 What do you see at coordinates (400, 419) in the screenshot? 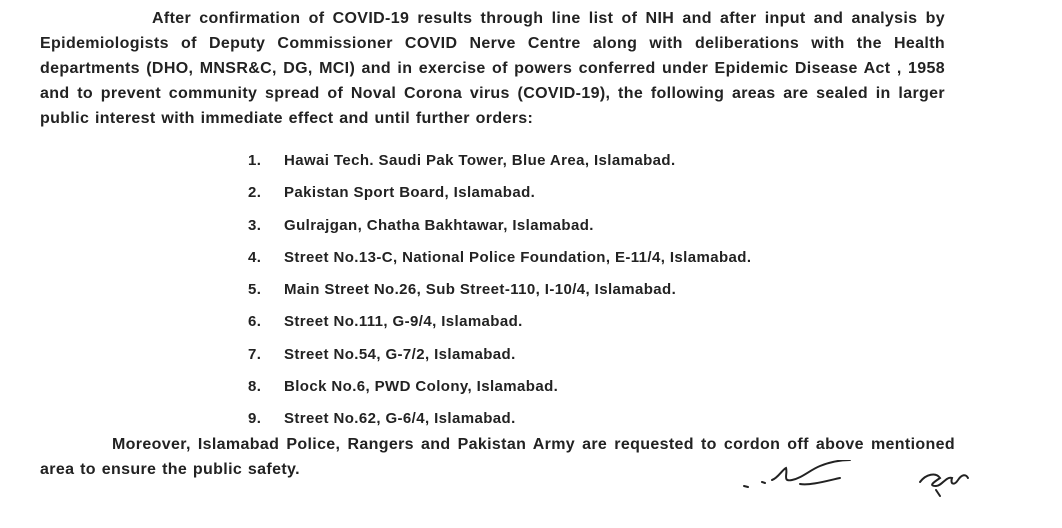
I see `list-item-text: Street No.62, G-6/4, Islamabad.` at bounding box center [400, 419].